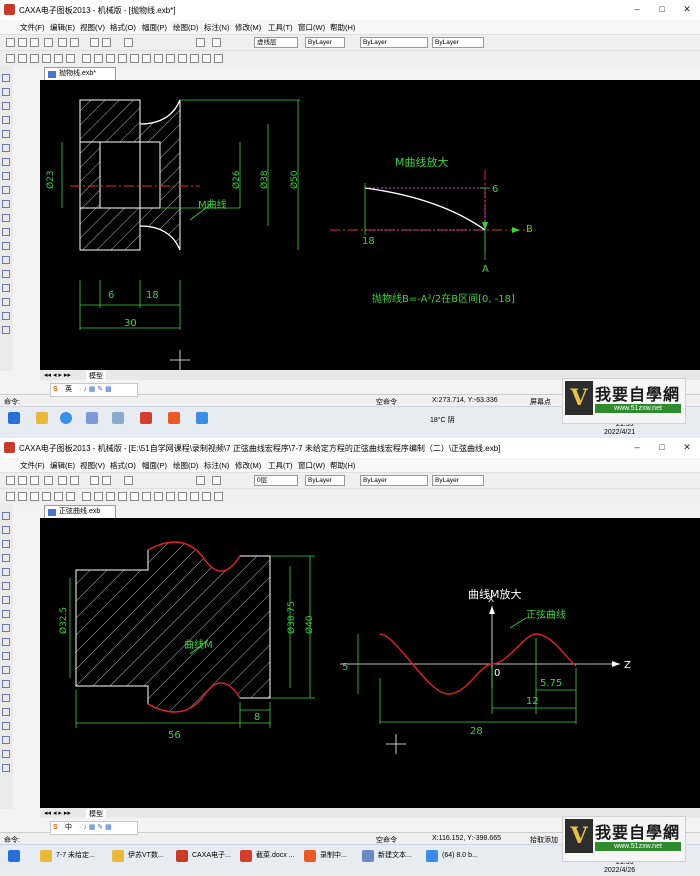 This screenshot has height=876, width=700. I want to click on ime-lang: 英, so click(68, 389).